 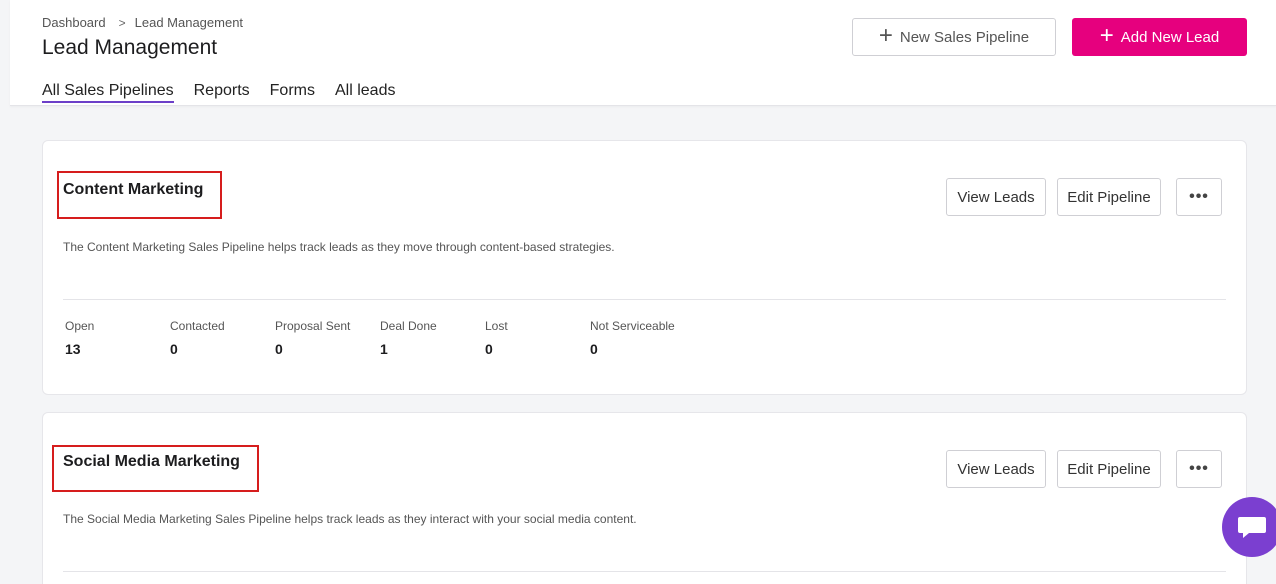 What do you see at coordinates (964, 37) in the screenshot?
I see `new-sales-pipeline-label: New Sales Pipeline` at bounding box center [964, 37].